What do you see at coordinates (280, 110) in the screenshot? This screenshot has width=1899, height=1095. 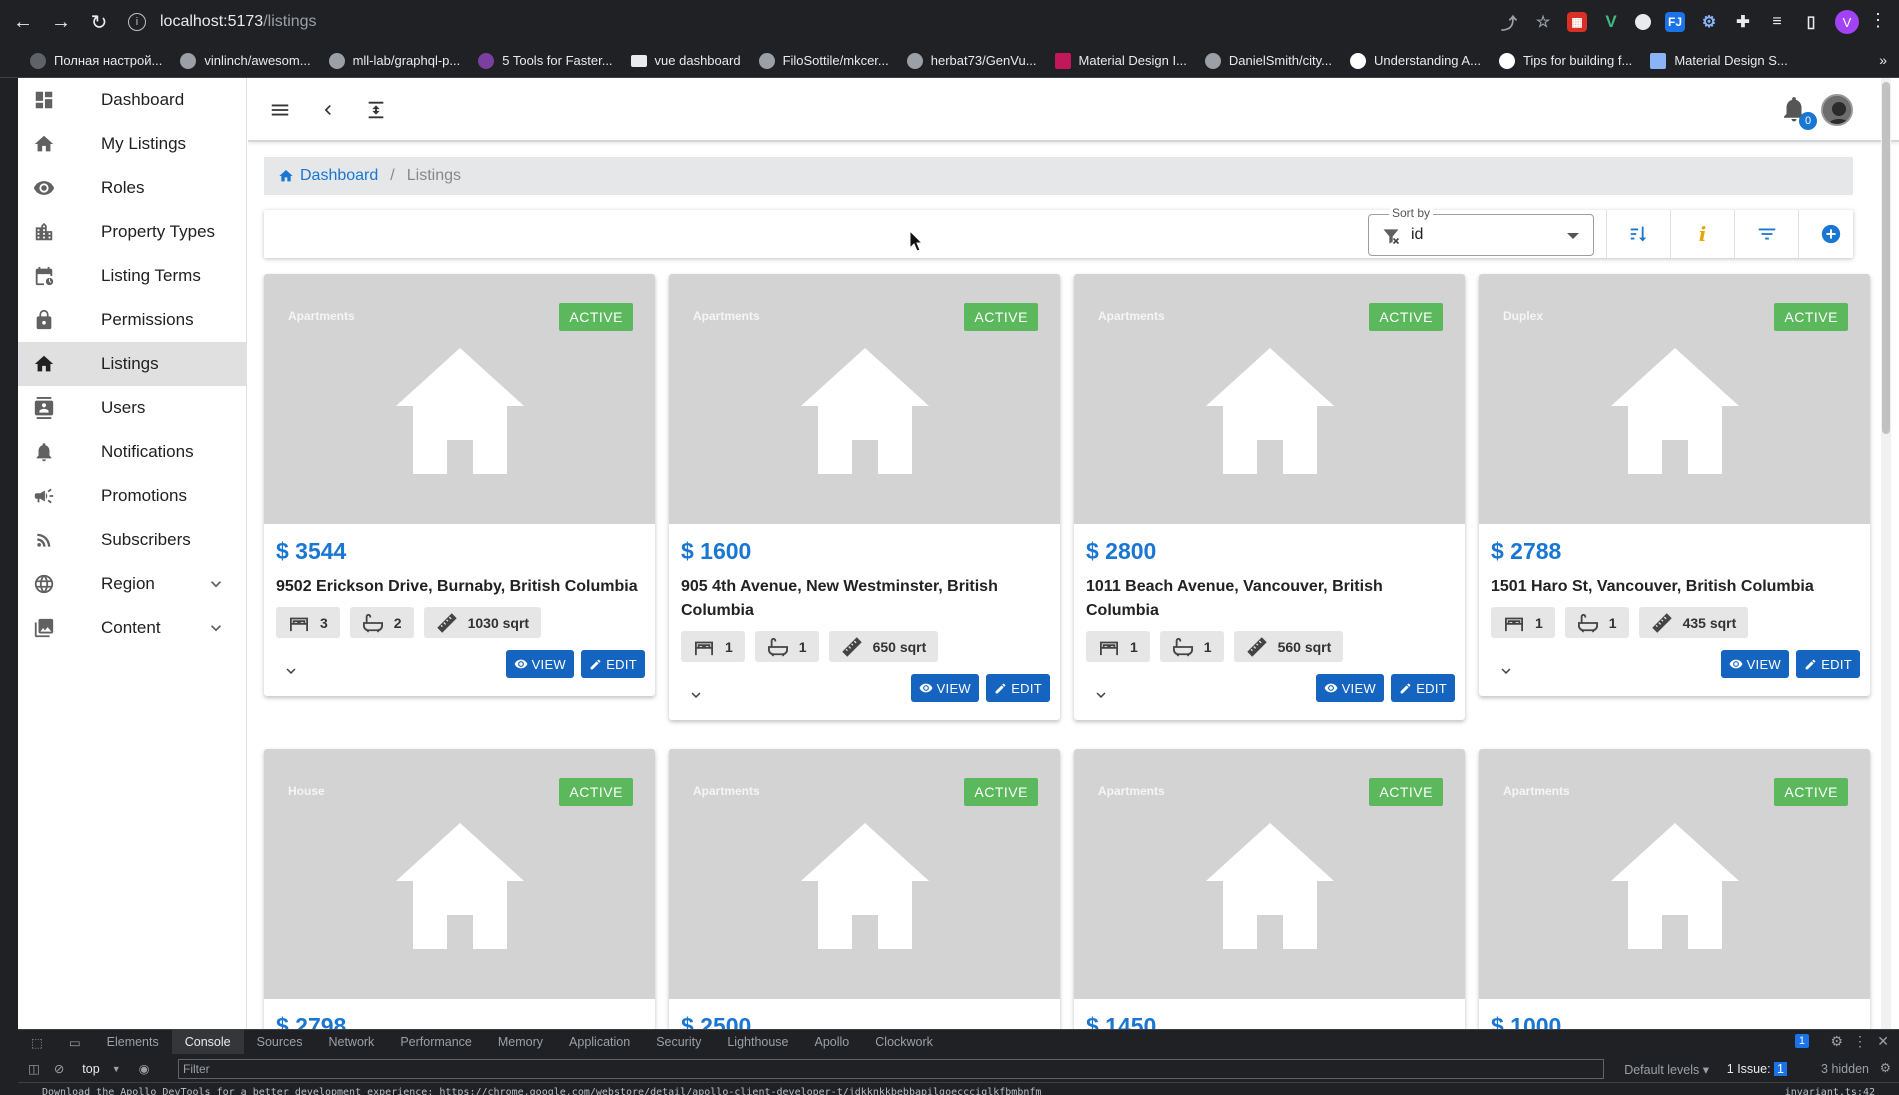 I see `menu-icon` at bounding box center [280, 110].